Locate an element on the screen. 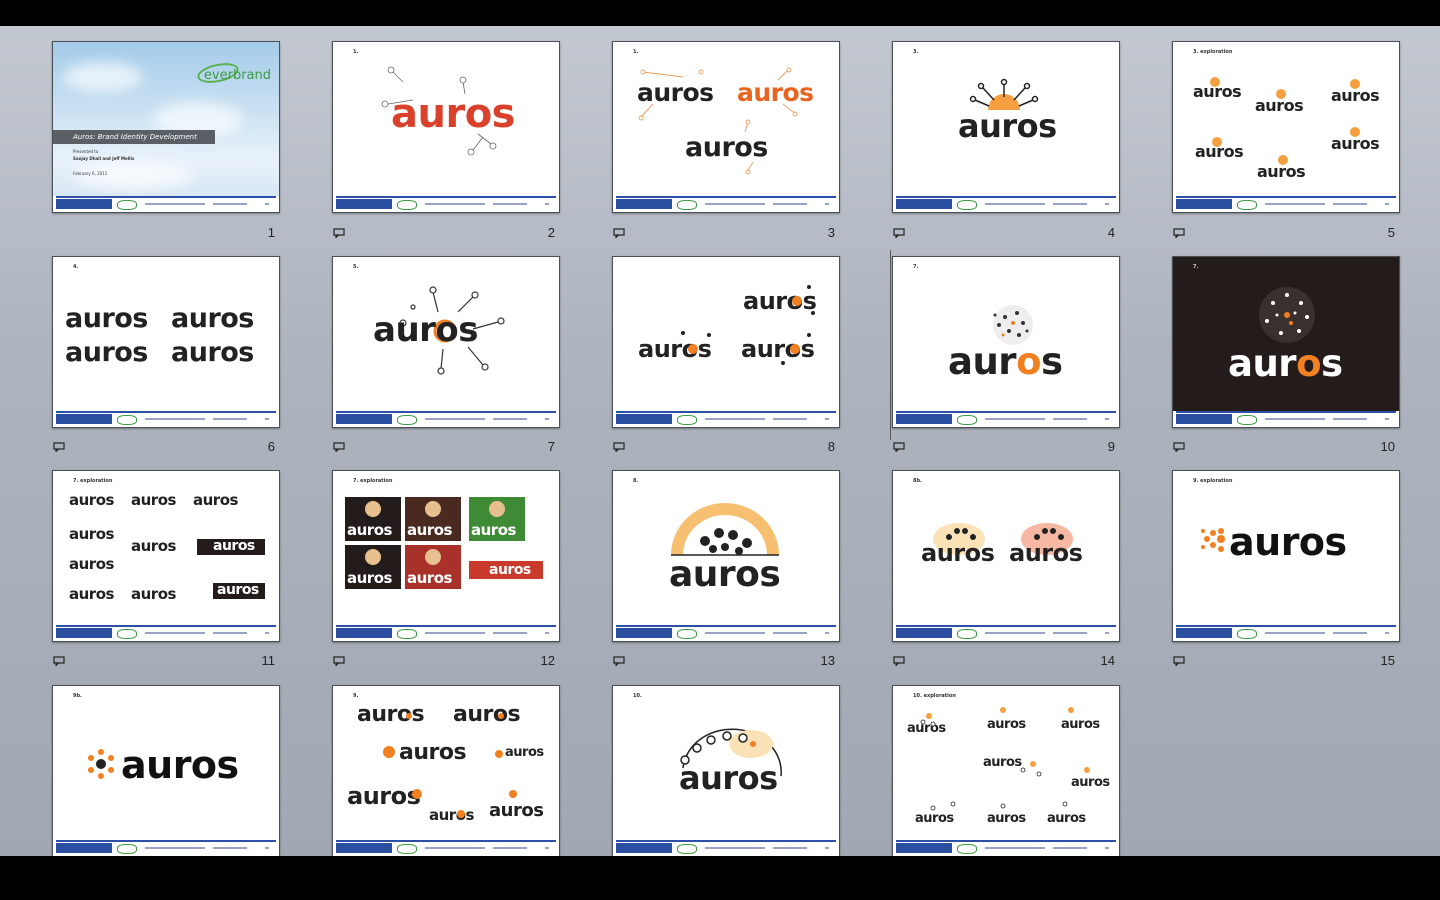 The image size is (1440, 900). slide-thumbnail-18: 10. auros is located at coordinates (726, 770).